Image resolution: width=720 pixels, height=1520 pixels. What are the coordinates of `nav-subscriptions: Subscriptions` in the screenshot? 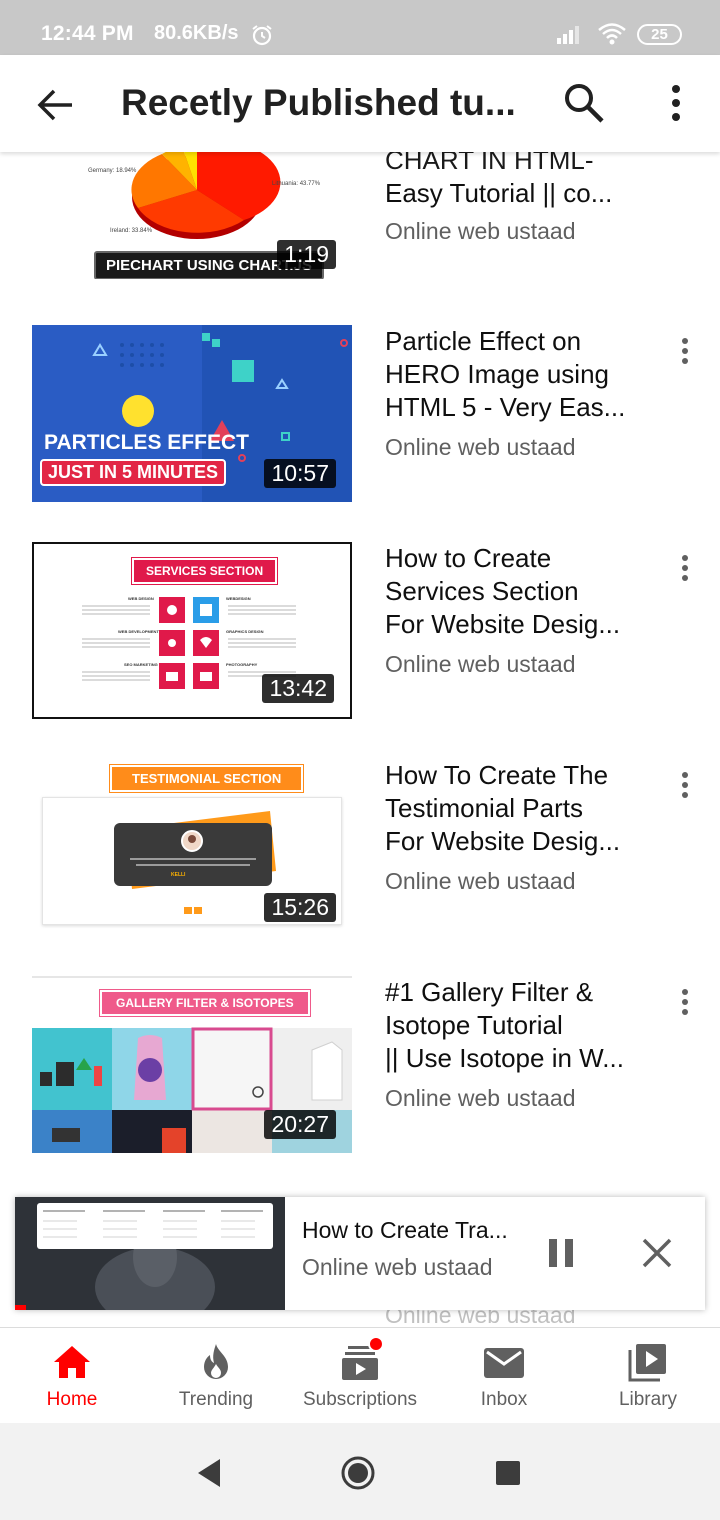 It's located at (360, 1376).